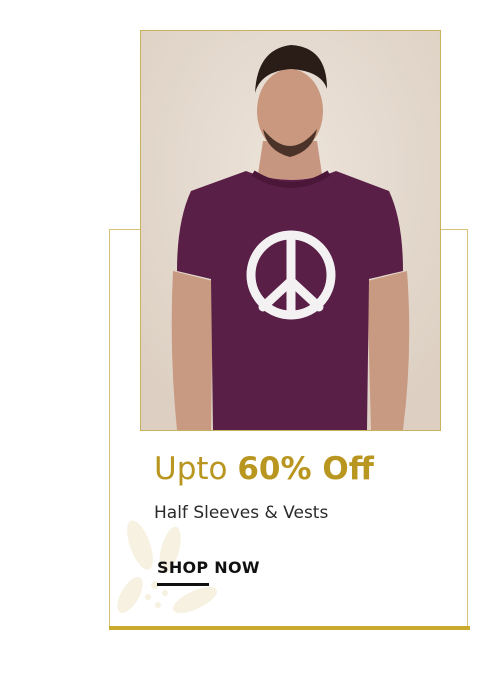  What do you see at coordinates (196, 469) in the screenshot?
I see `headline-prefix: Upto` at bounding box center [196, 469].